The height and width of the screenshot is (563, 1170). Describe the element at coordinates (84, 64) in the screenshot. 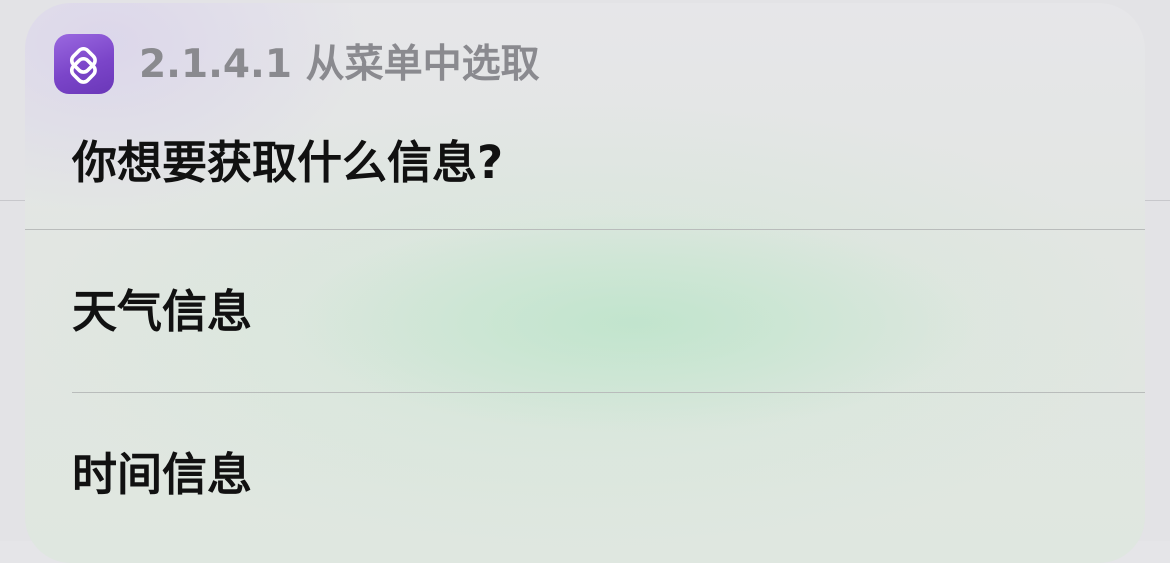

I see `shortcuts-icon` at that location.